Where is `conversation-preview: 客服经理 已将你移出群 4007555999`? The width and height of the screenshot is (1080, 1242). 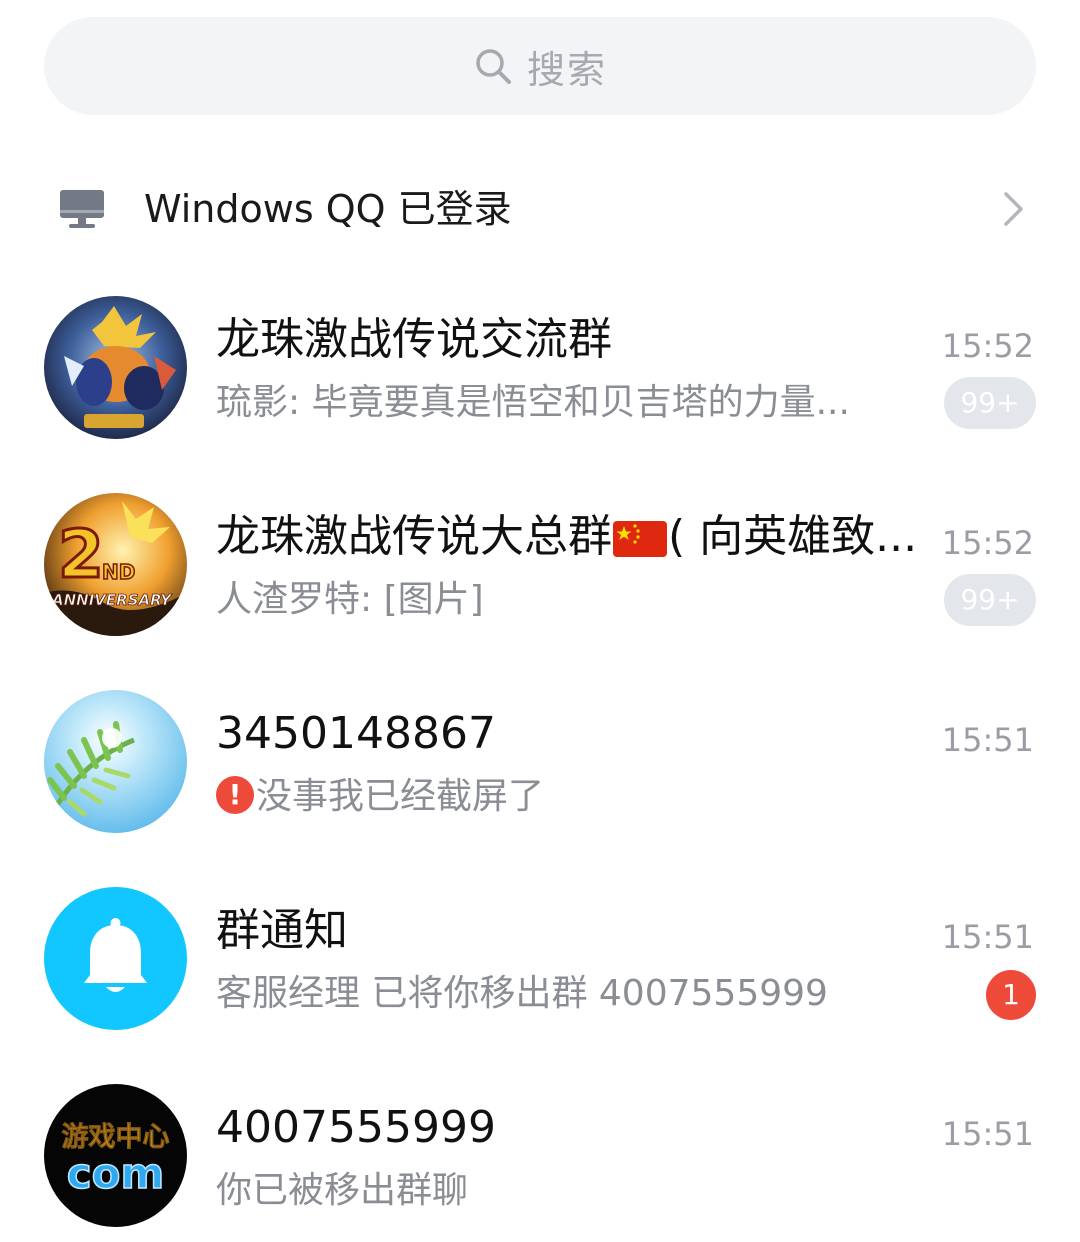 conversation-preview: 客服经理 已将你移出群 4007555999 is located at coordinates (522, 993).